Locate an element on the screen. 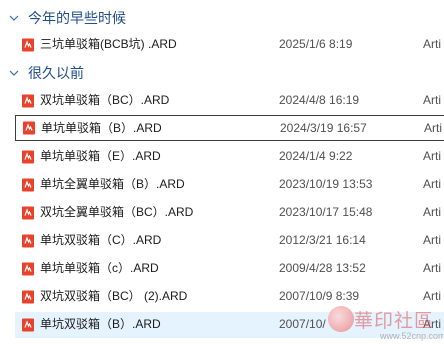  file-row: 单坑单驳箱（c）.ARD 2009/4/28 13:52 Arti is located at coordinates (229, 269).